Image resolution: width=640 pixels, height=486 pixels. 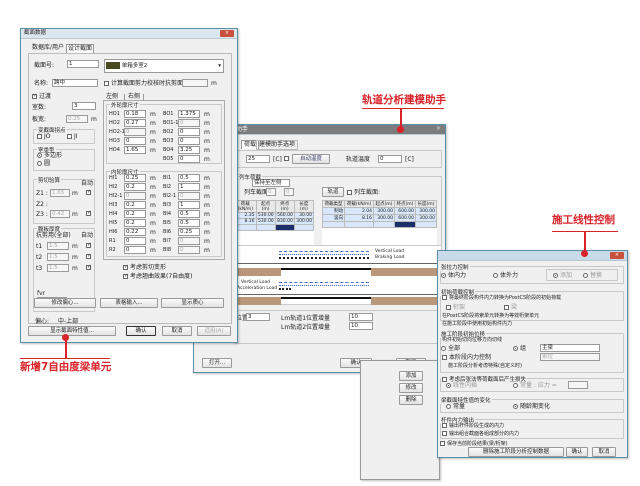 What do you see at coordinates (284, 221) in the screenshot?
I see `table-cell: 830.00` at bounding box center [284, 221].